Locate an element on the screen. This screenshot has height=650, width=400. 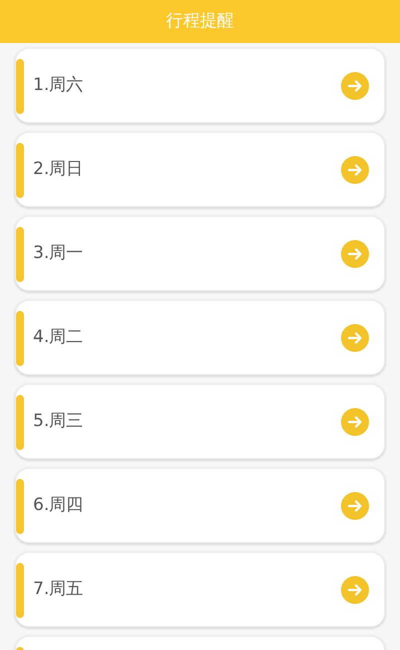
day-label: 5.周三 is located at coordinates (58, 421).